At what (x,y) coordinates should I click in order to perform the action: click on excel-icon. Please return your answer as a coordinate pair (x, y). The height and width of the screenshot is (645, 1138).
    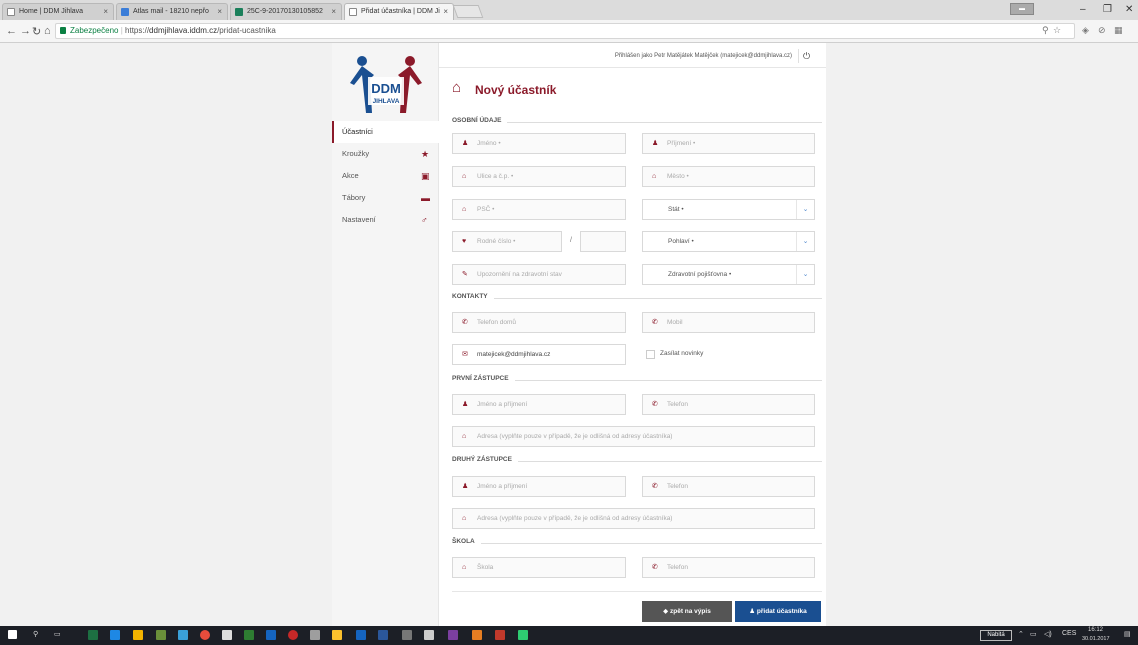
    Looking at the image, I should click on (93, 635).